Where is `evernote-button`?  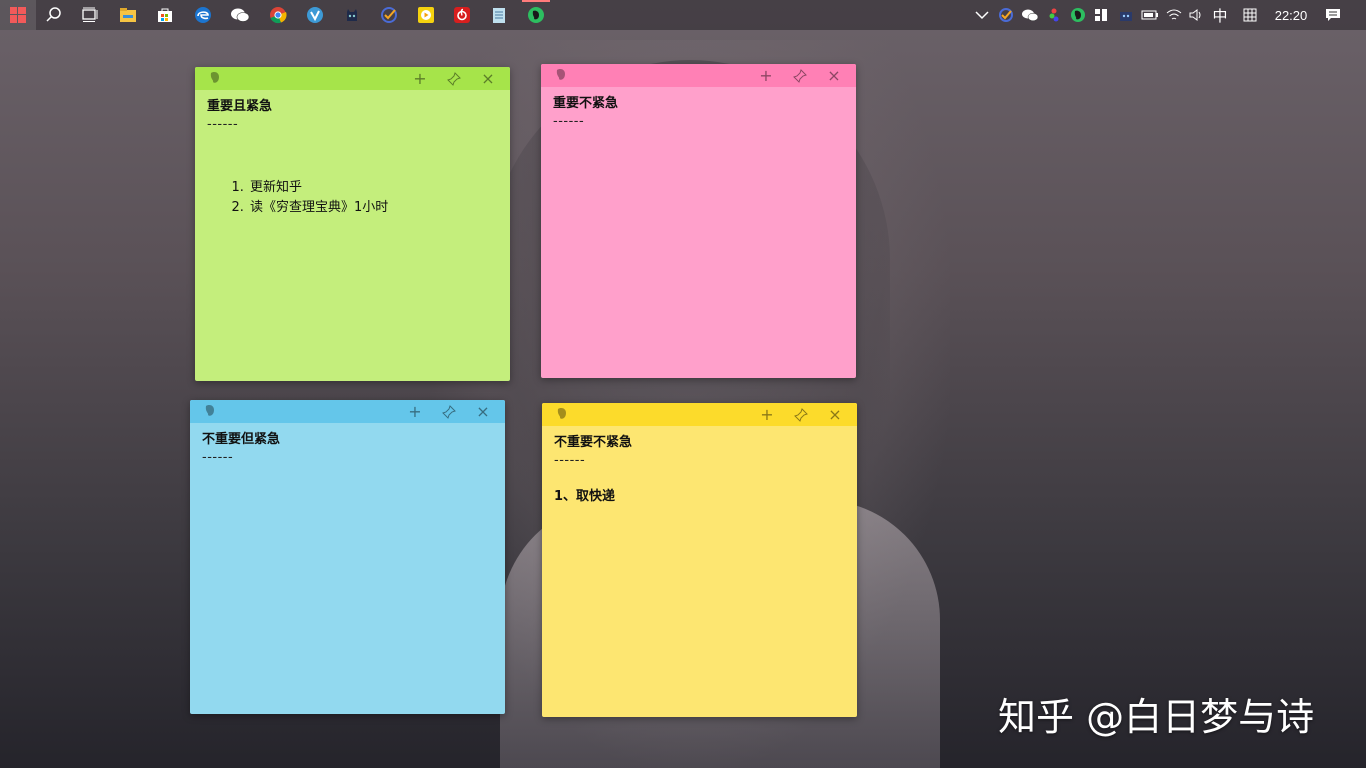 evernote-button is located at coordinates (536, 15).